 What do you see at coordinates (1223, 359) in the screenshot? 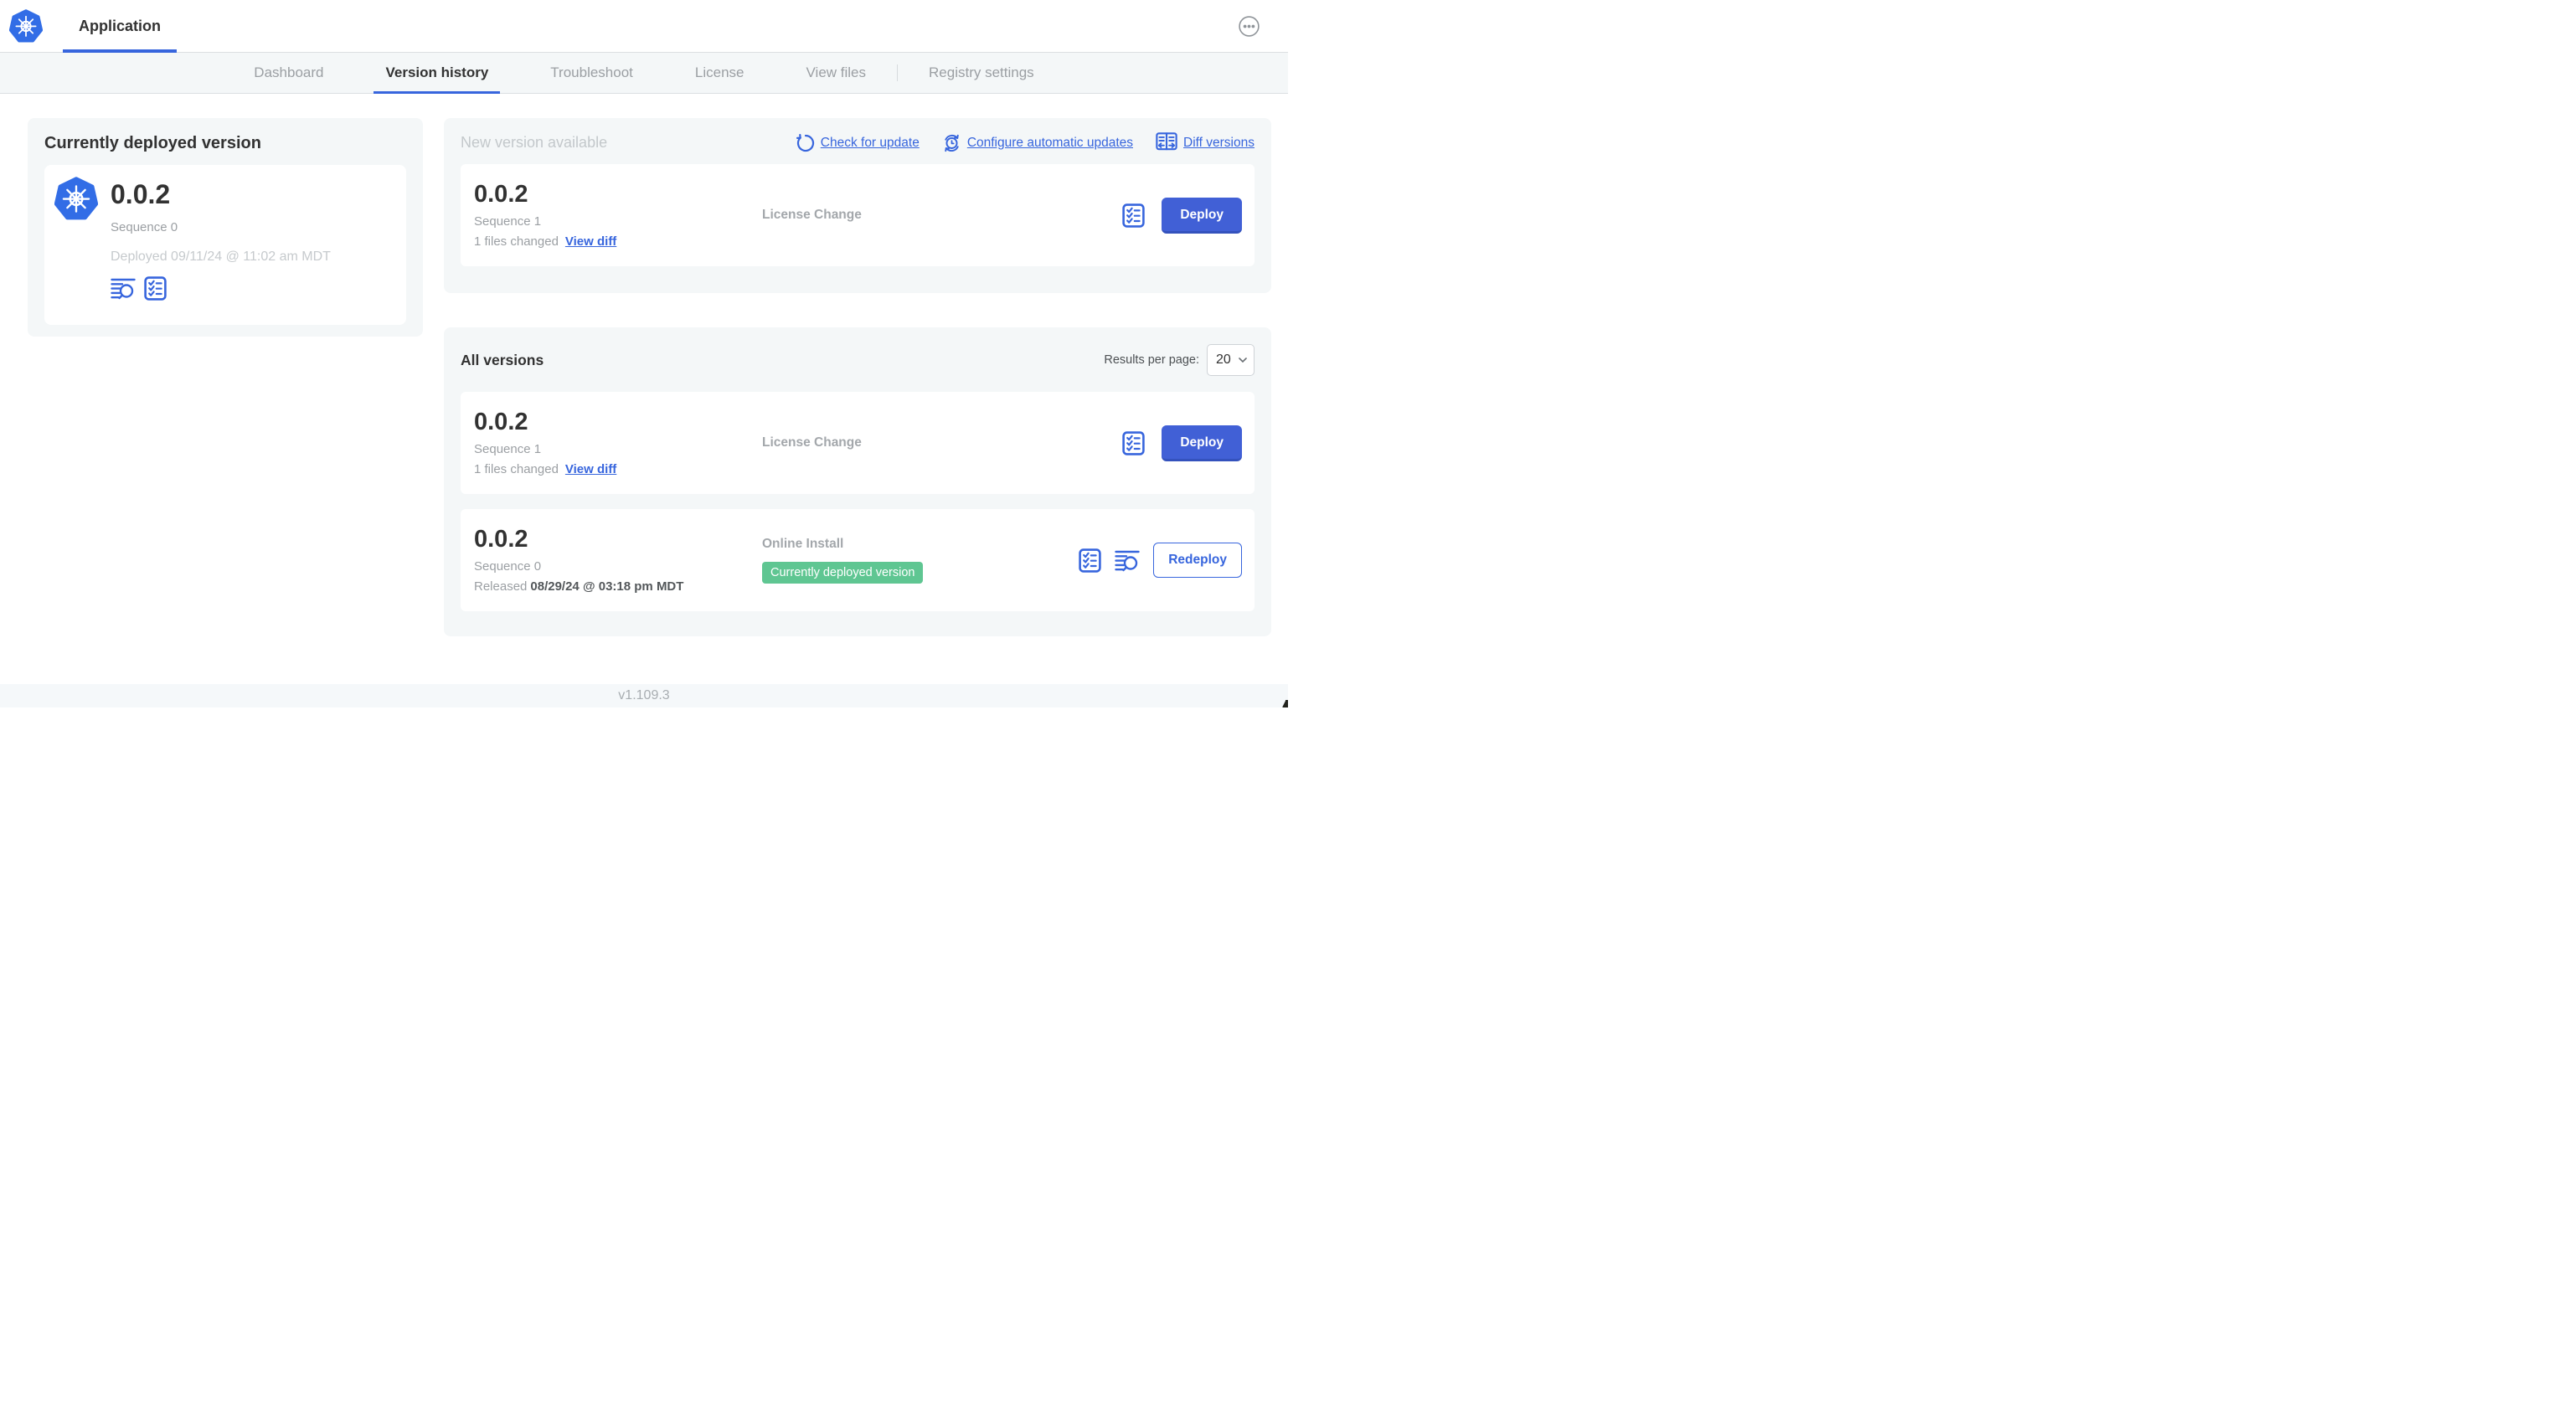
I see `results-per-page-value: 20` at bounding box center [1223, 359].